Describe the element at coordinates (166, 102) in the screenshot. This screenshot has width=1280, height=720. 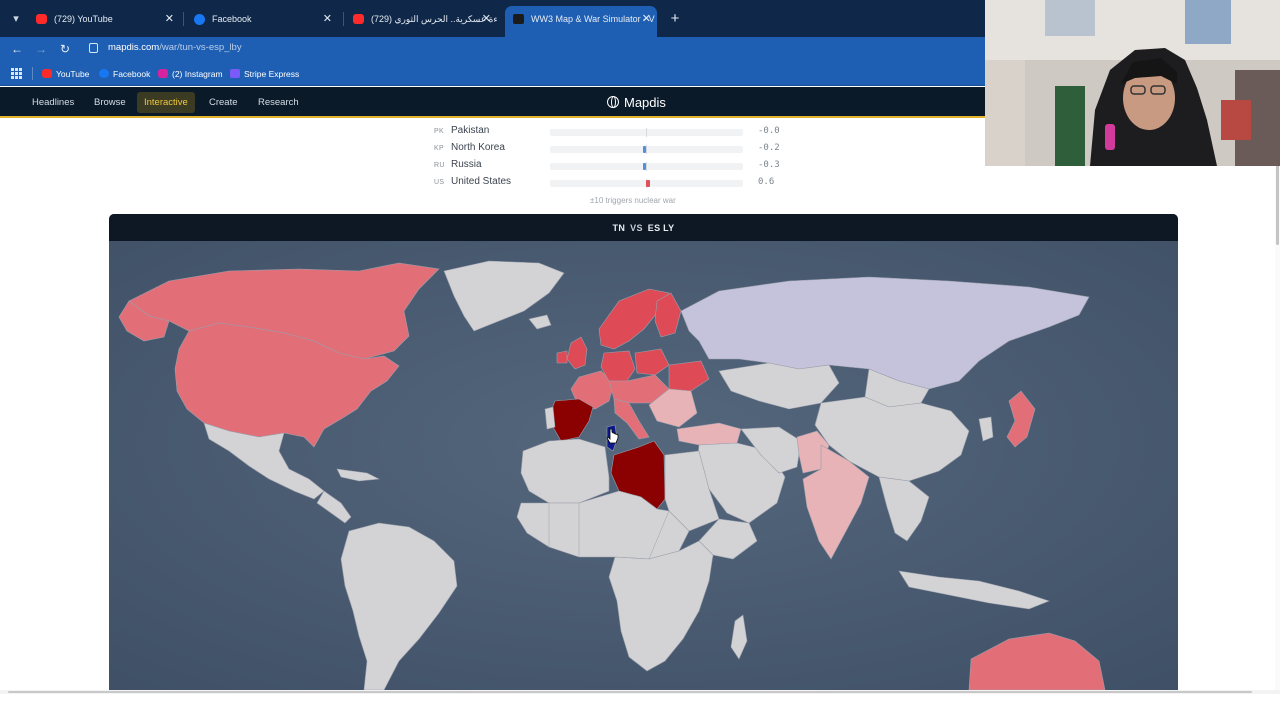
I see `nav-interactive: Interactive` at that location.